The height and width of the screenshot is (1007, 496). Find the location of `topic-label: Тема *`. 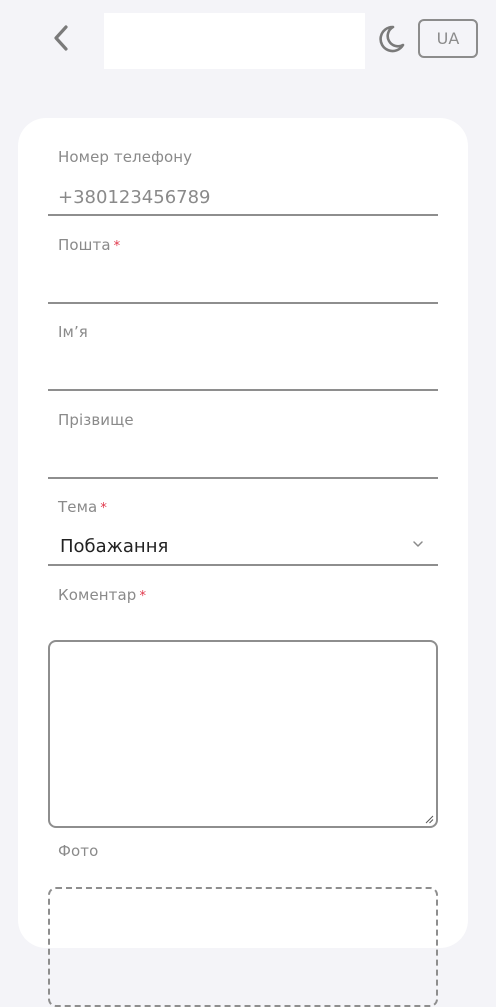

topic-label: Тема * is located at coordinates (82, 507).